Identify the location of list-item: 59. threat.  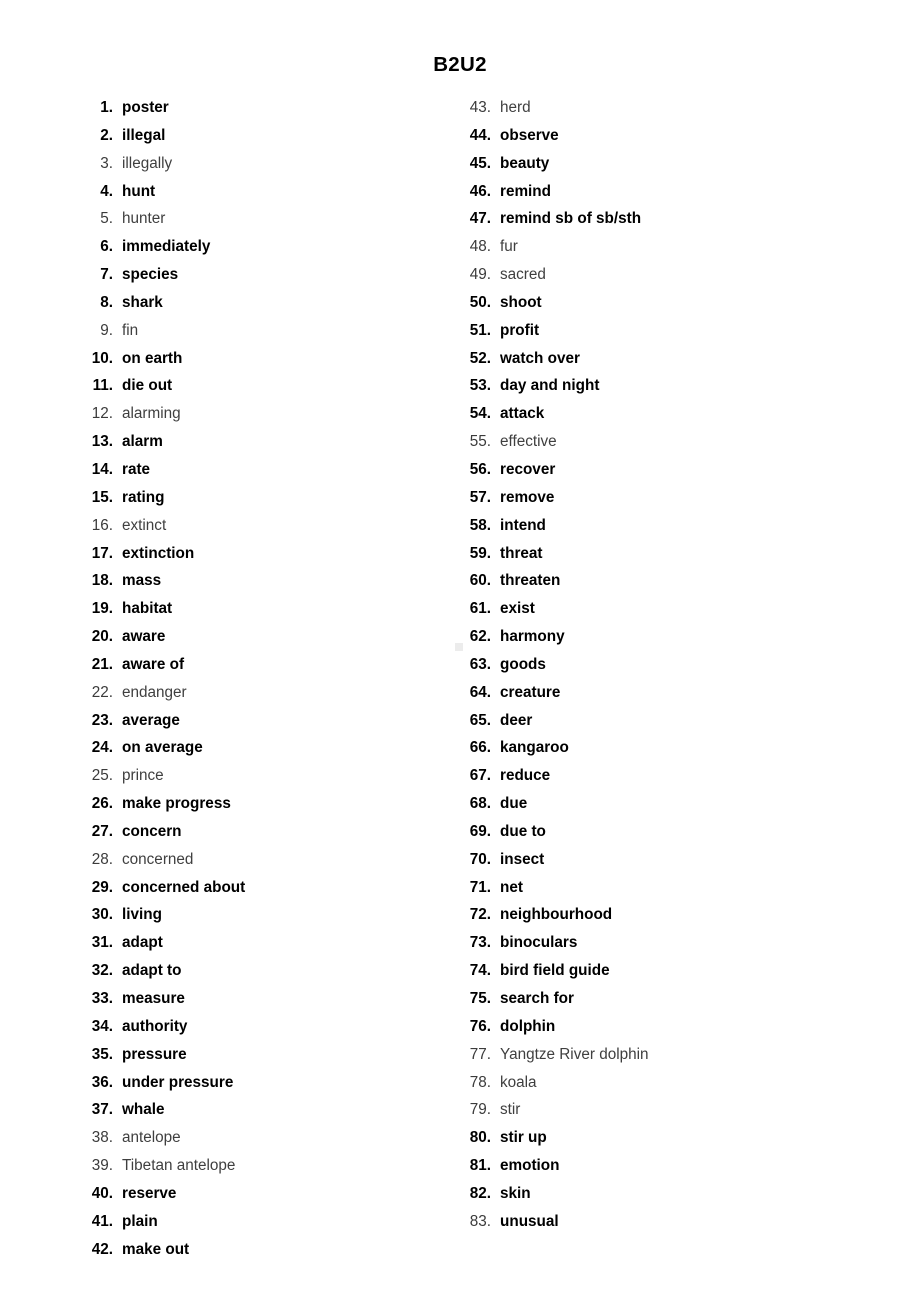
(640, 554).